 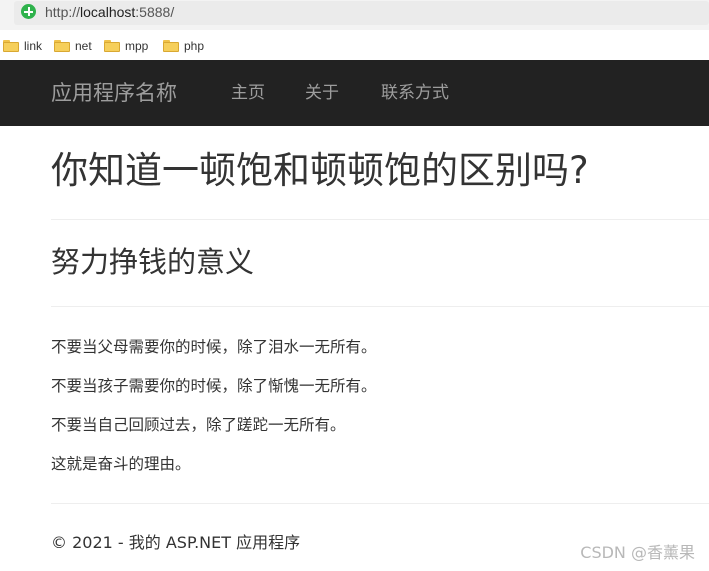 I want to click on url-prefix: http://, so click(x=63, y=12).